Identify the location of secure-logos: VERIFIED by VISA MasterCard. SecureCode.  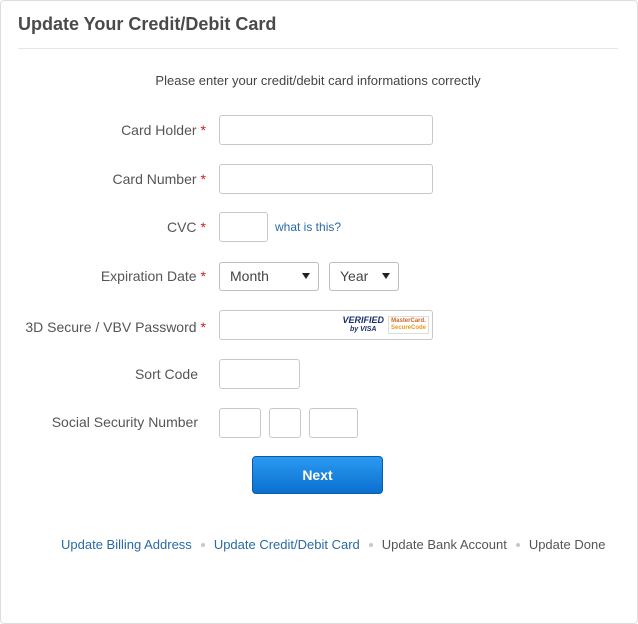
(385, 325).